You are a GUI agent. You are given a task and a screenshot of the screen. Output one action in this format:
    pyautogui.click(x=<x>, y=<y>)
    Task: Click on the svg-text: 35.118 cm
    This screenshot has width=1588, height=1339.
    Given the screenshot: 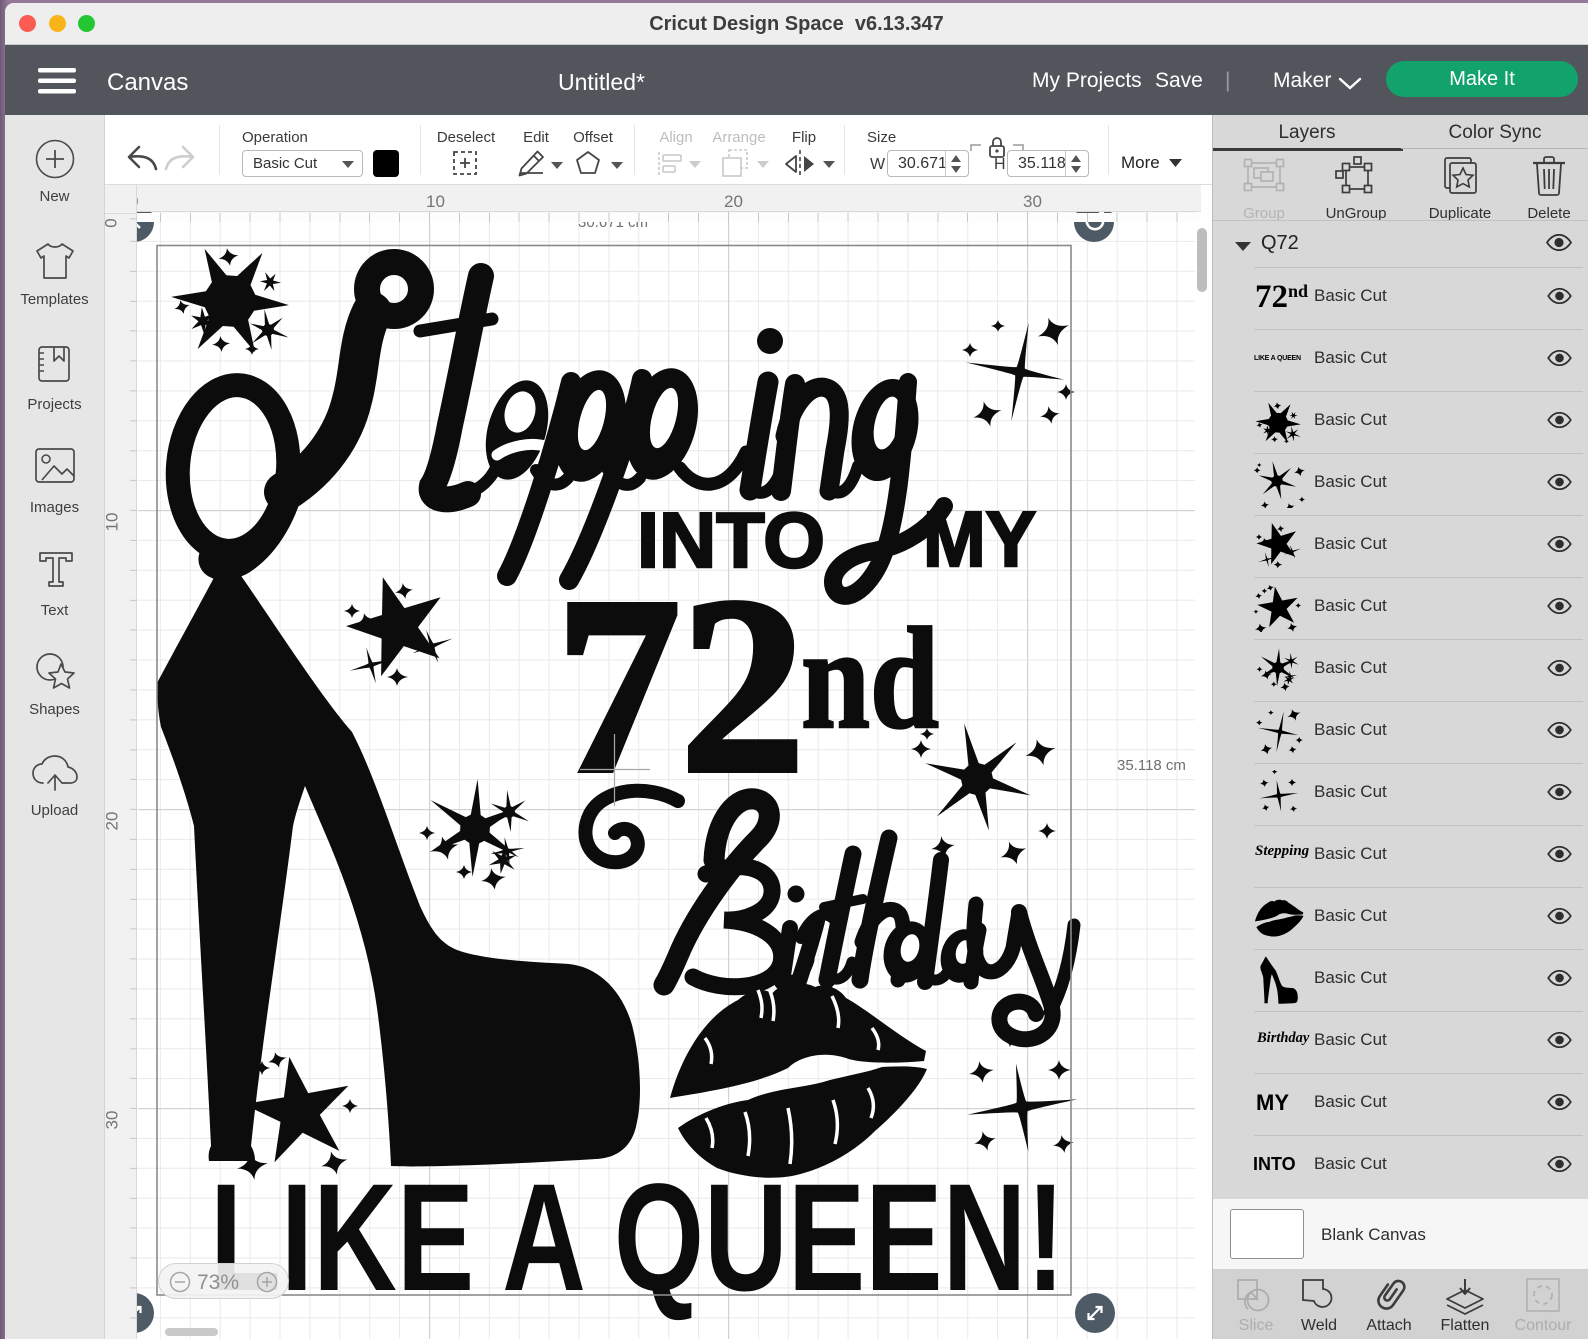 What is the action you would take?
    pyautogui.click(x=1151, y=765)
    